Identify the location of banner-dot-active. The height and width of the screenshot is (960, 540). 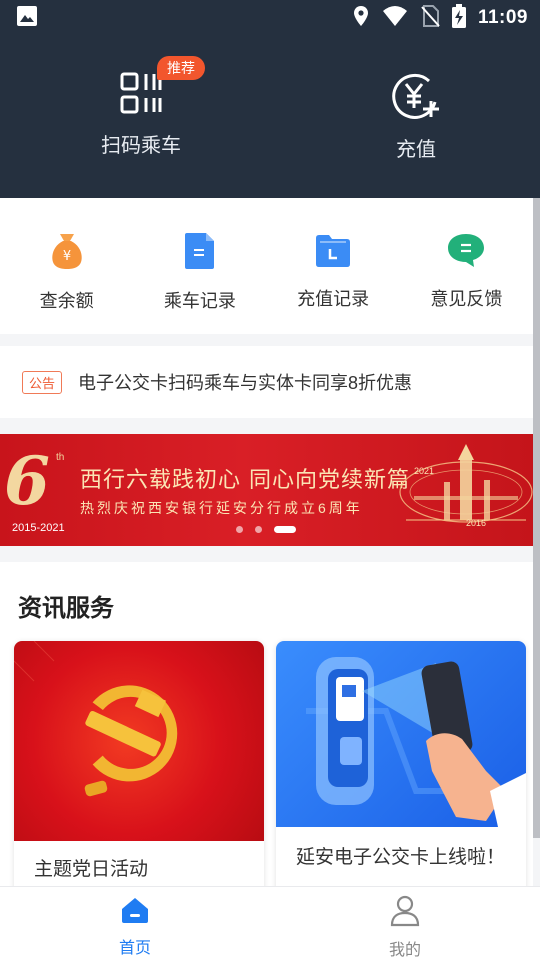
(285, 529).